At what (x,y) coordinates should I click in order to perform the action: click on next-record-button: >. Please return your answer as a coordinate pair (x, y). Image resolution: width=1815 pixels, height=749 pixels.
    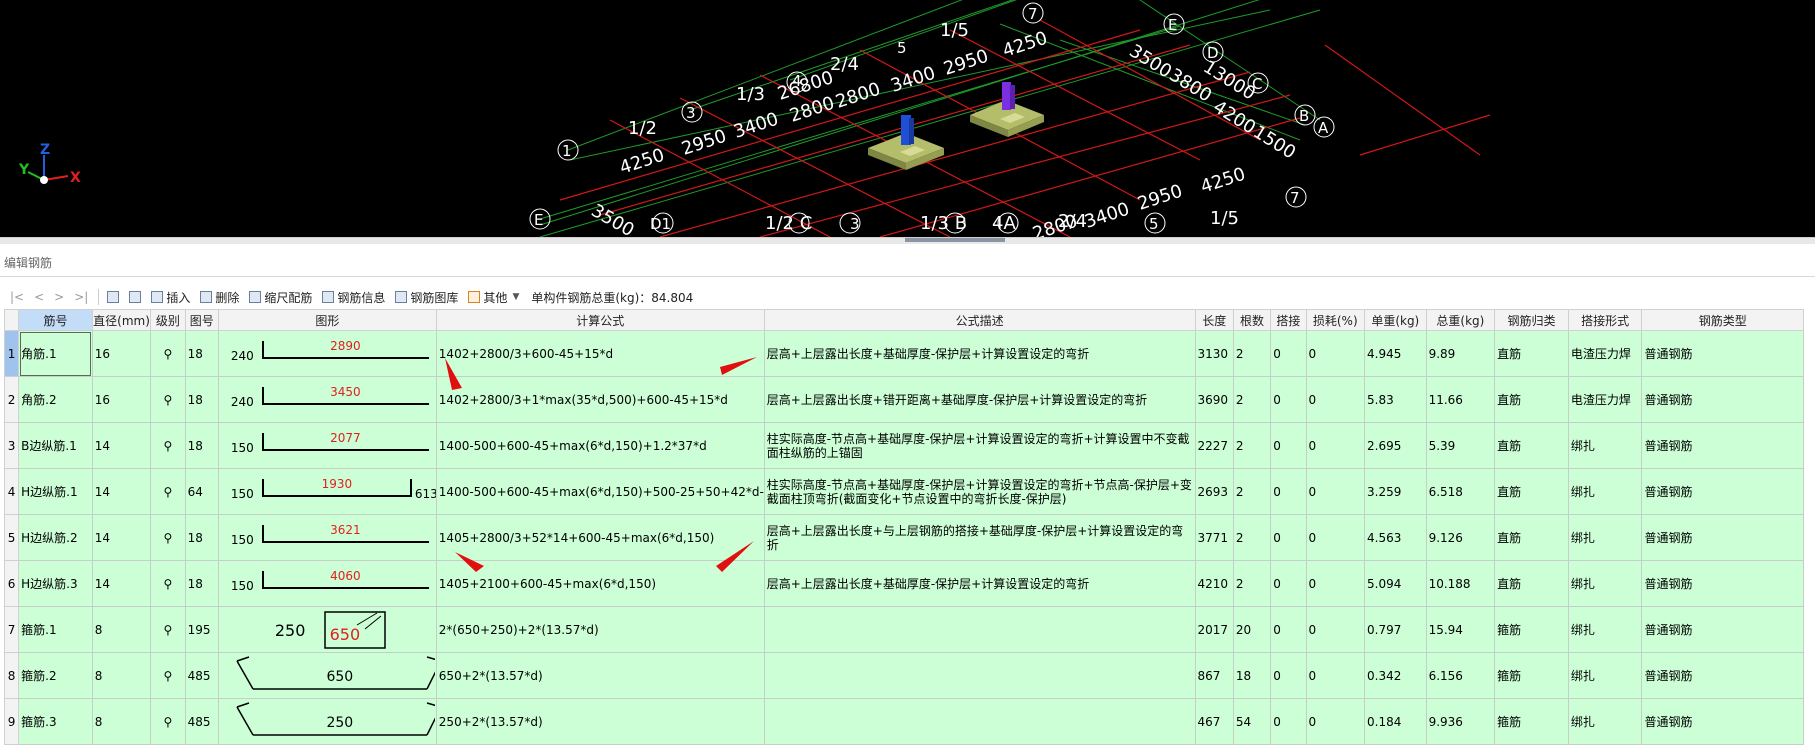
    Looking at the image, I should click on (59, 297).